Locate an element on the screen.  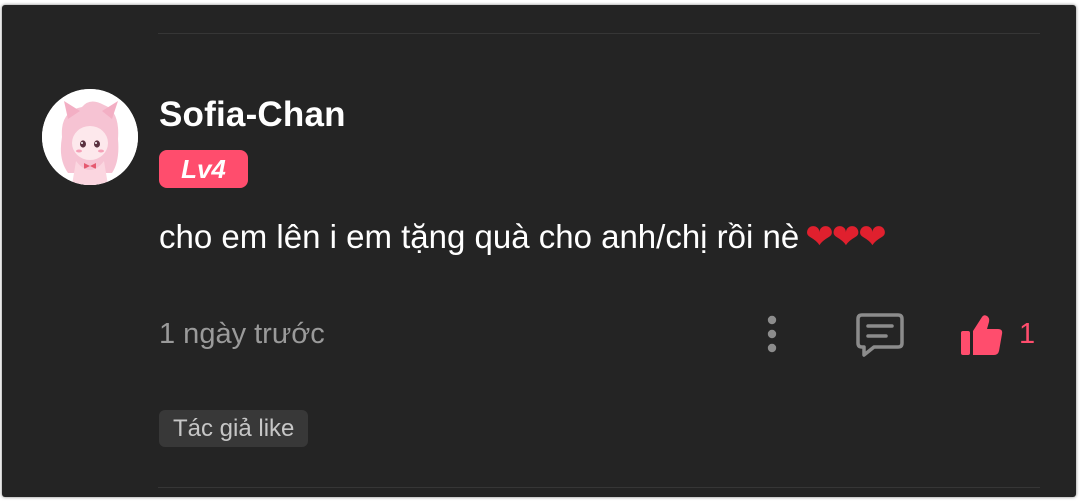
level-badge: Lv4 is located at coordinates (203, 169).